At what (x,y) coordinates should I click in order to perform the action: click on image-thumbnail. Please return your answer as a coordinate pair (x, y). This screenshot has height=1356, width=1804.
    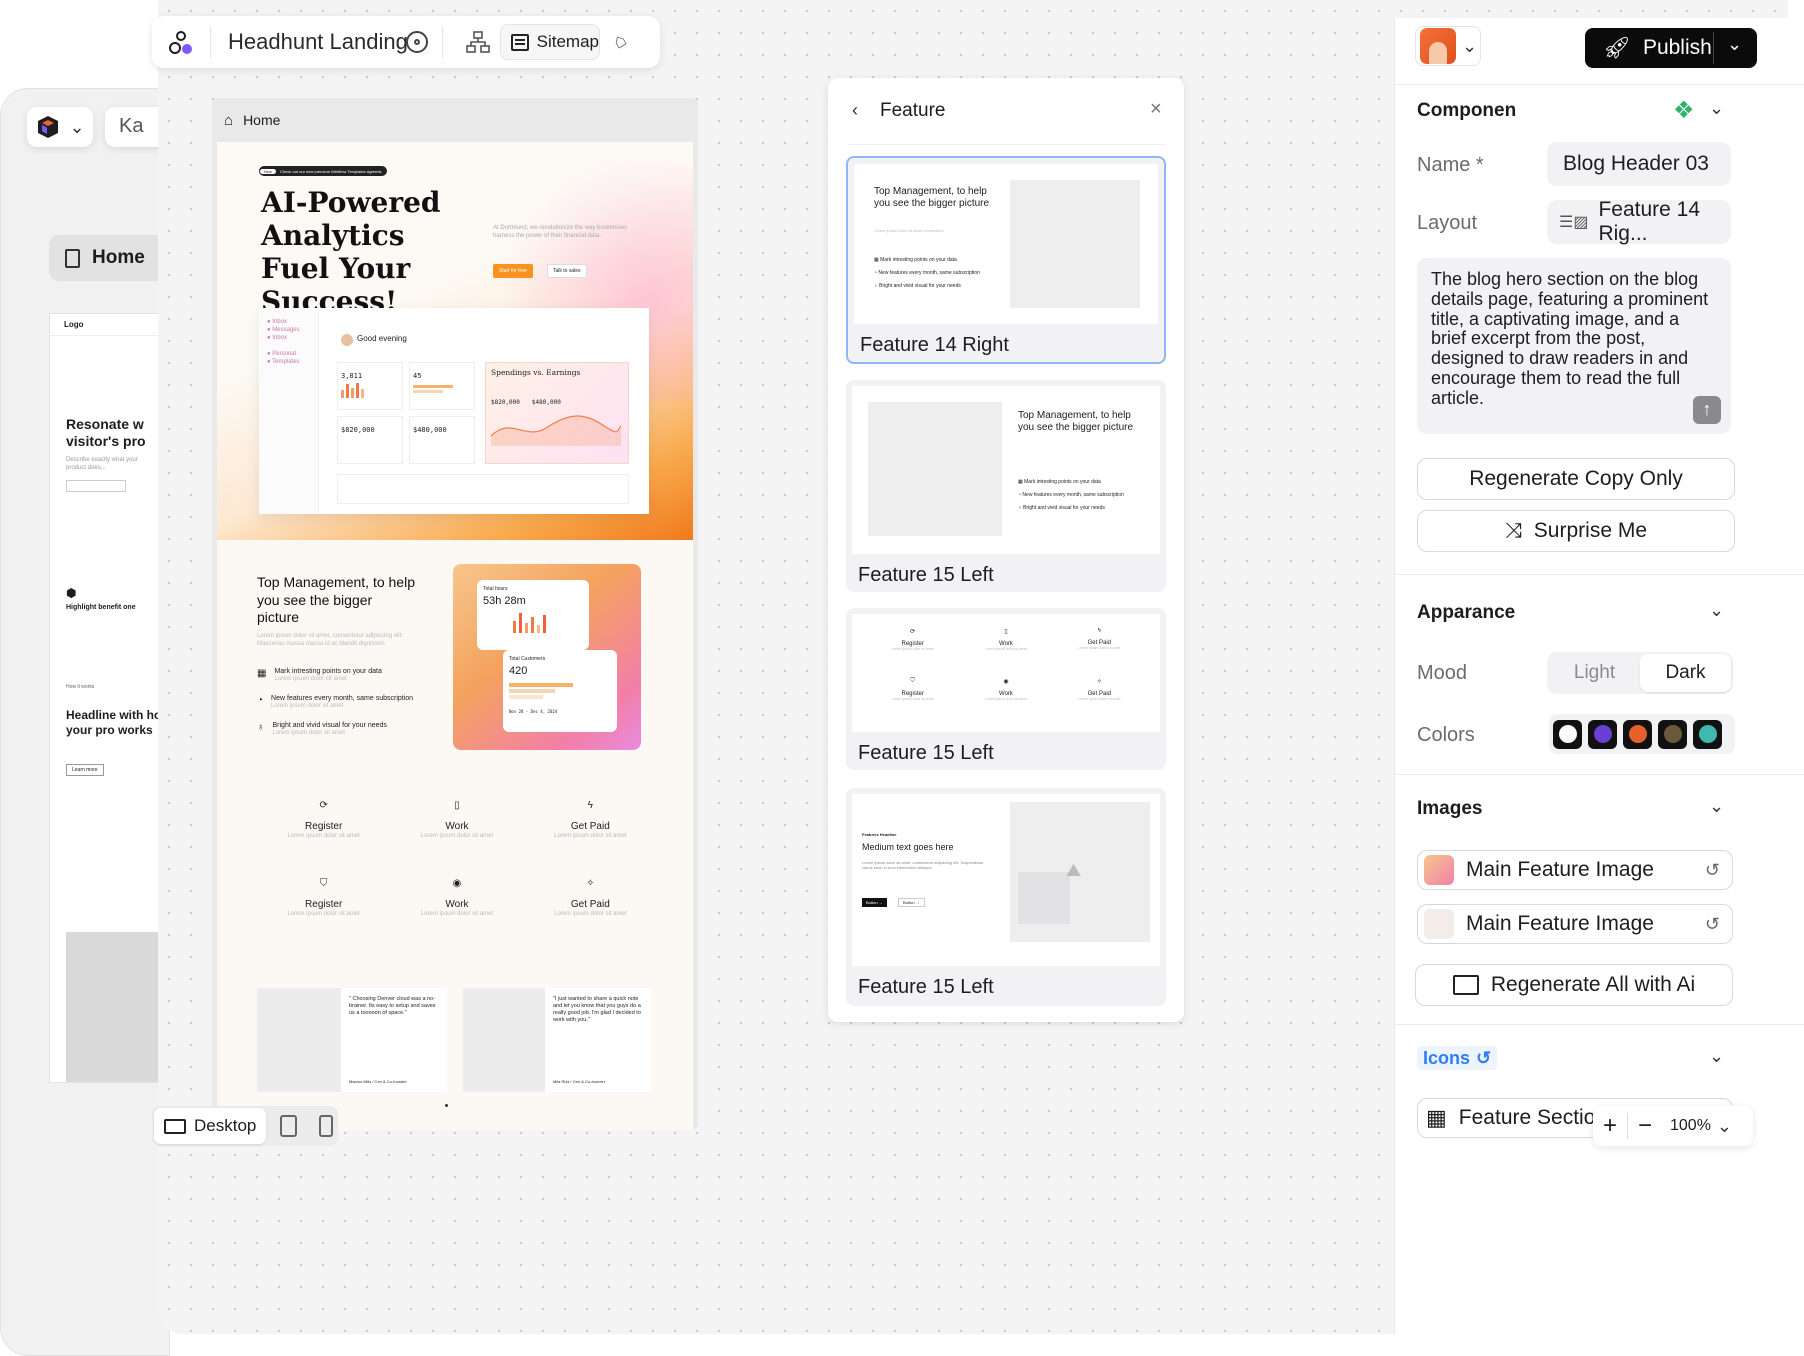
    Looking at the image, I should click on (1439, 924).